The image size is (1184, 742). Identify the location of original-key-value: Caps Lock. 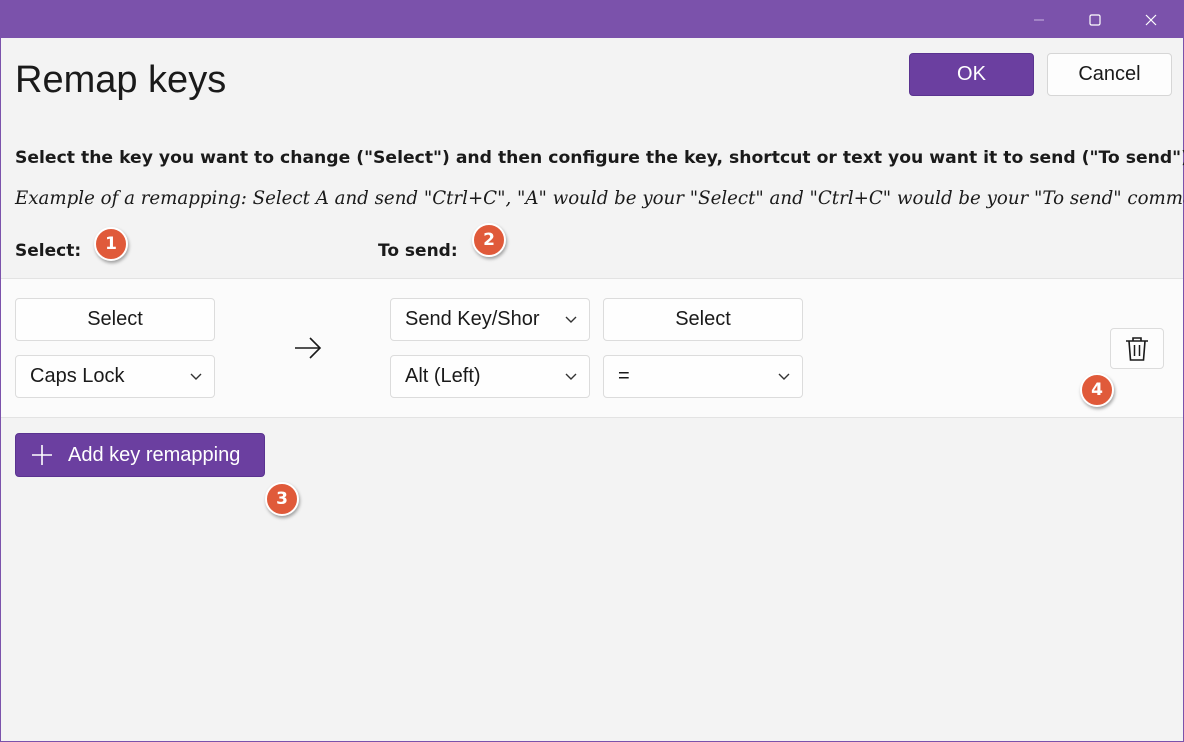
(77, 376).